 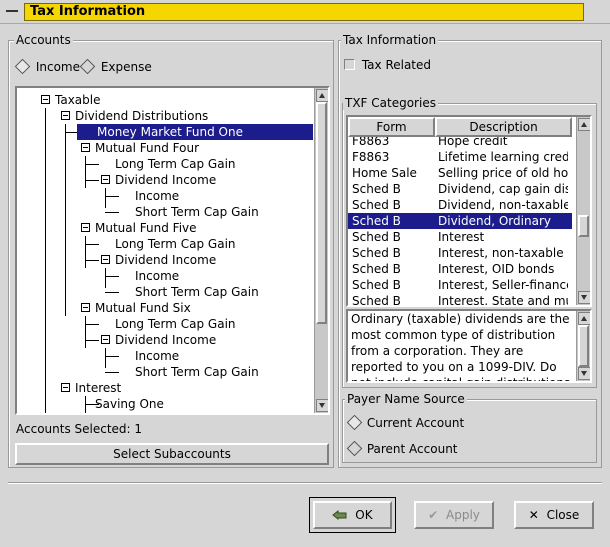 I want to click on tree-item-label: Mutual Fund Five, so click(x=146, y=228).